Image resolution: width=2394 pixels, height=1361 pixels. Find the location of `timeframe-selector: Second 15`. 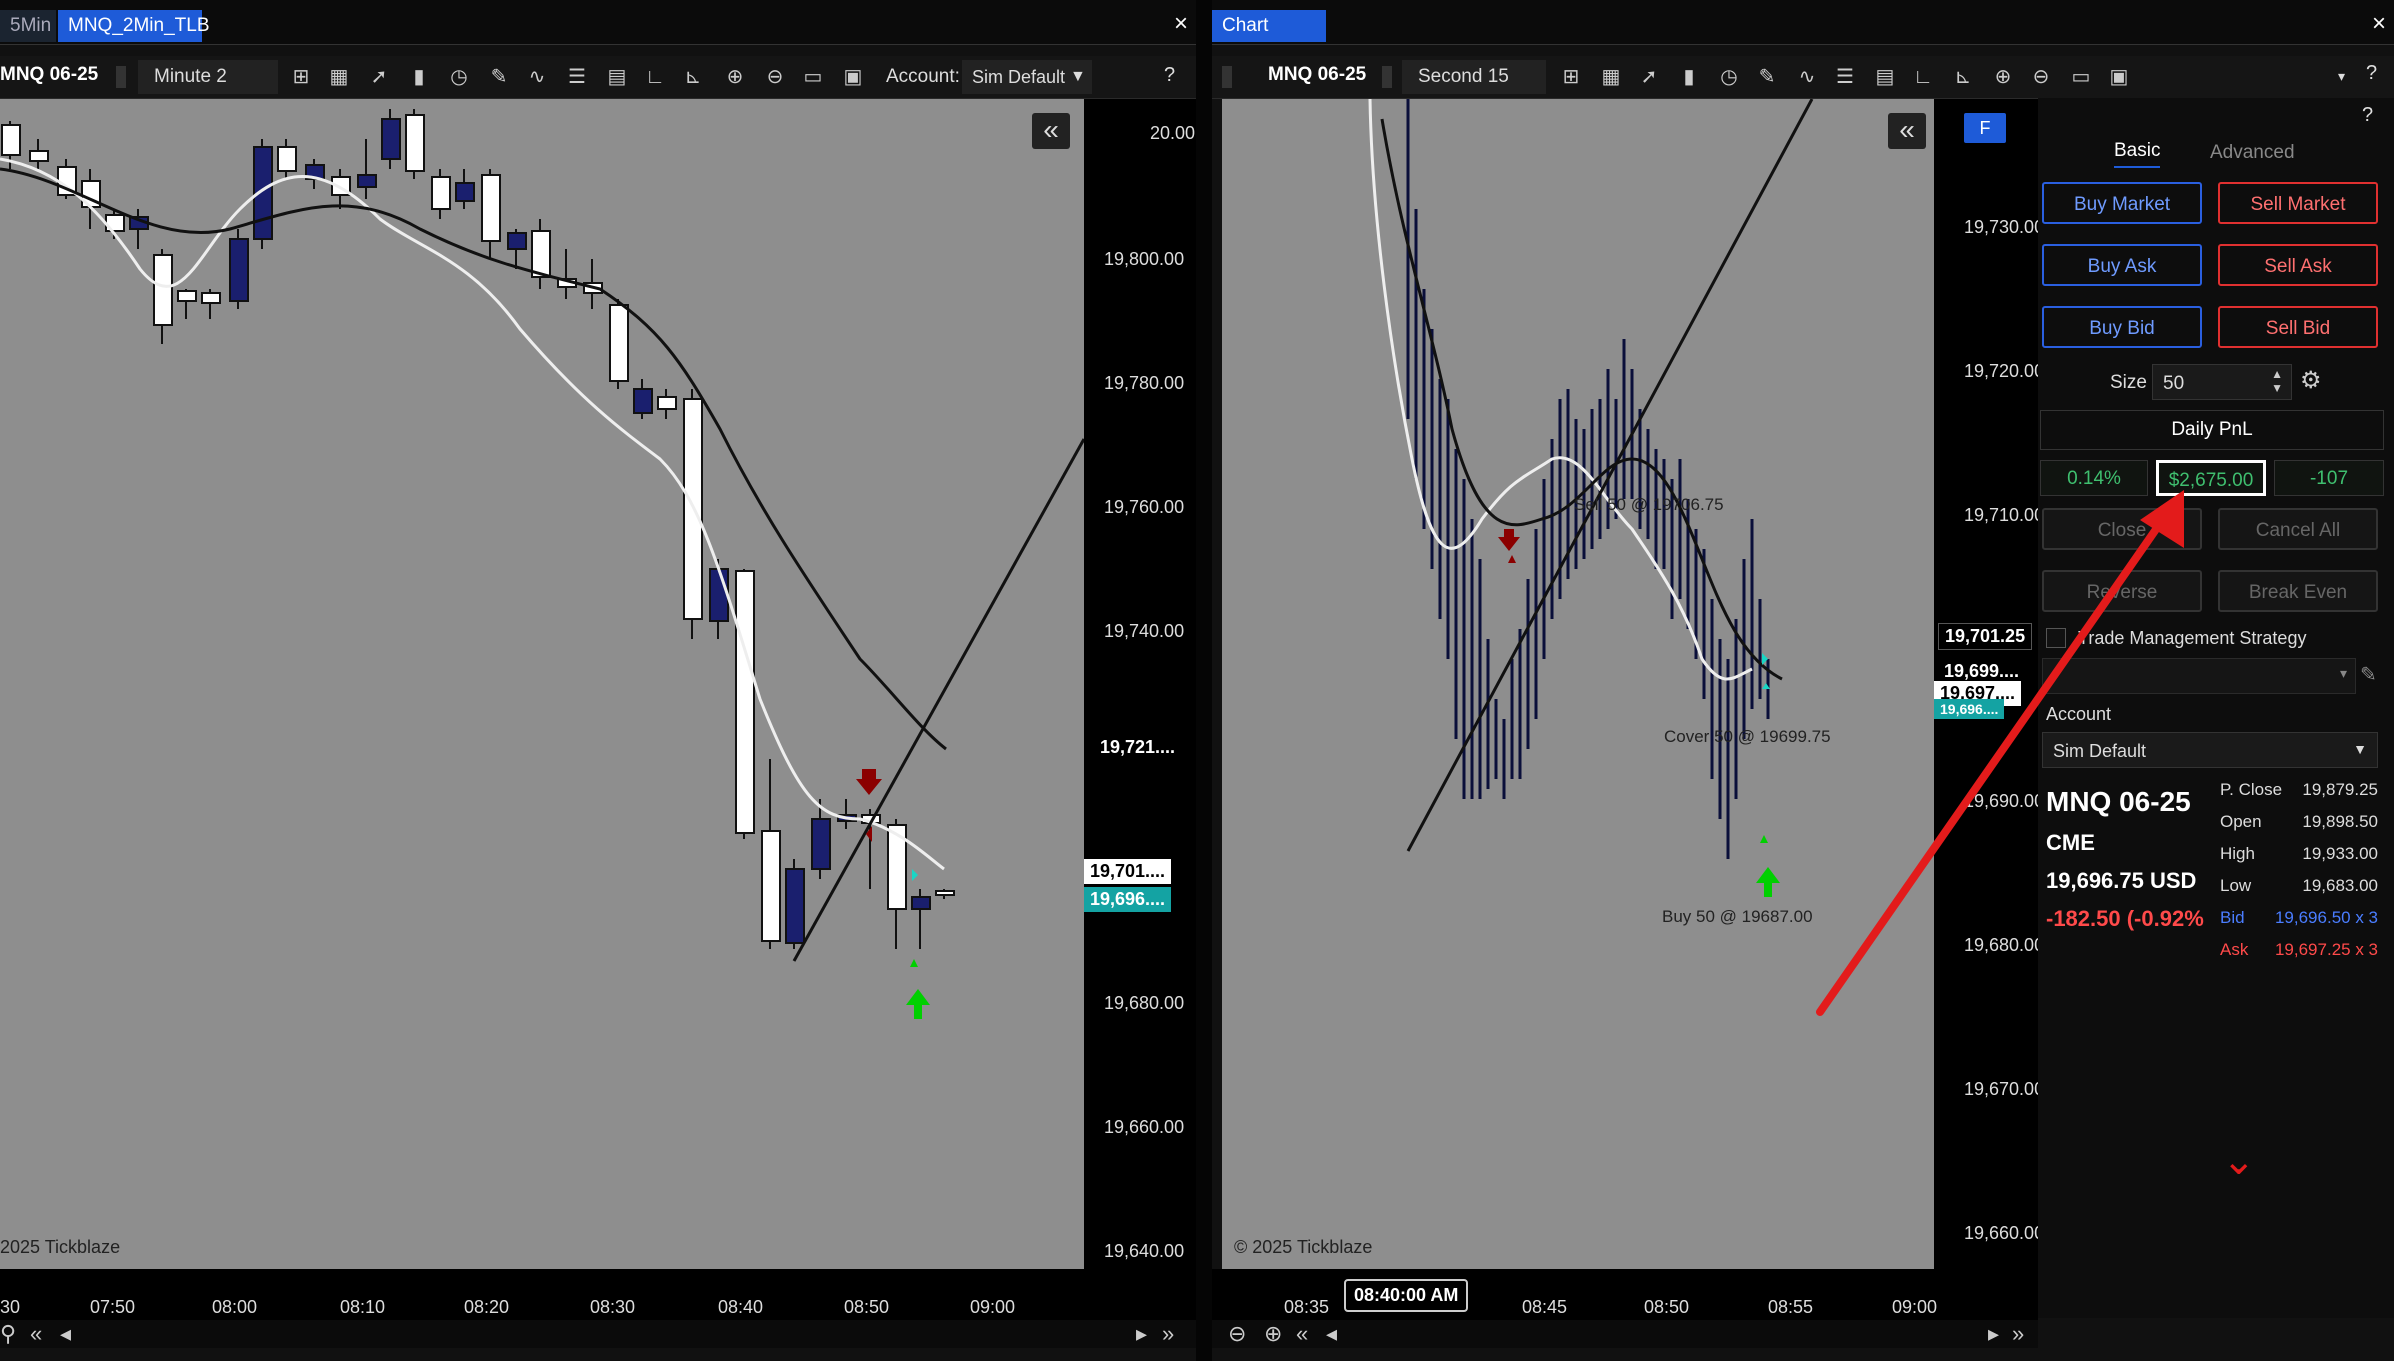

timeframe-selector: Second 15 is located at coordinates (1474, 77).